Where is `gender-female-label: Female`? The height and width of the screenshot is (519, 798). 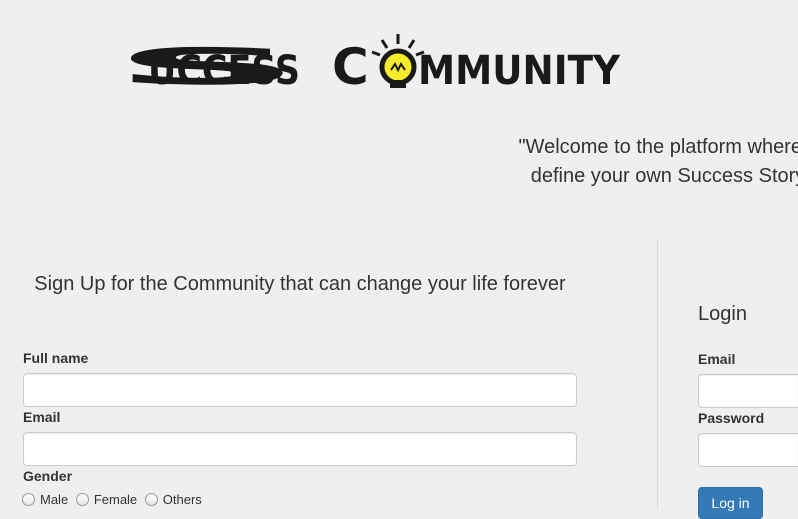
gender-female-label: Female is located at coordinates (115, 499).